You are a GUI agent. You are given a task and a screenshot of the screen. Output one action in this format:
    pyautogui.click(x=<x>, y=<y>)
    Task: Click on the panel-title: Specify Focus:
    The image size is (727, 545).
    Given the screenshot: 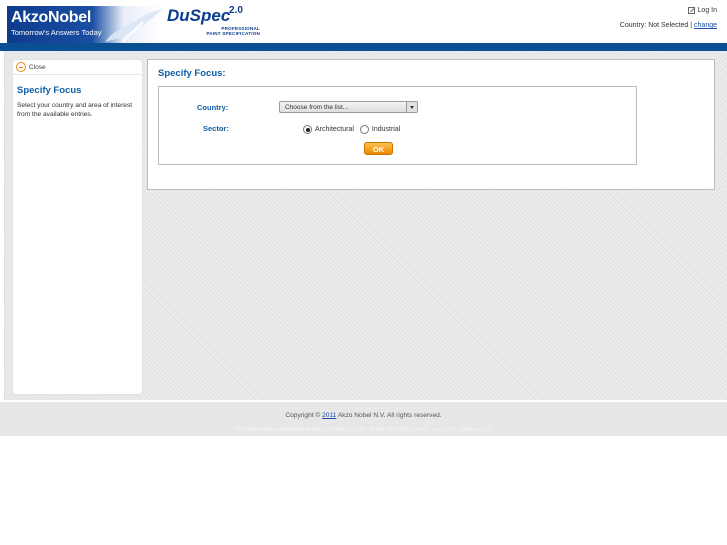 What is the action you would take?
    pyautogui.click(x=192, y=73)
    